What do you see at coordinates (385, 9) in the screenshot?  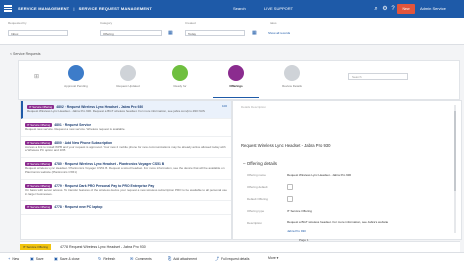 I see `gear-icon: ⚙` at bounding box center [385, 9].